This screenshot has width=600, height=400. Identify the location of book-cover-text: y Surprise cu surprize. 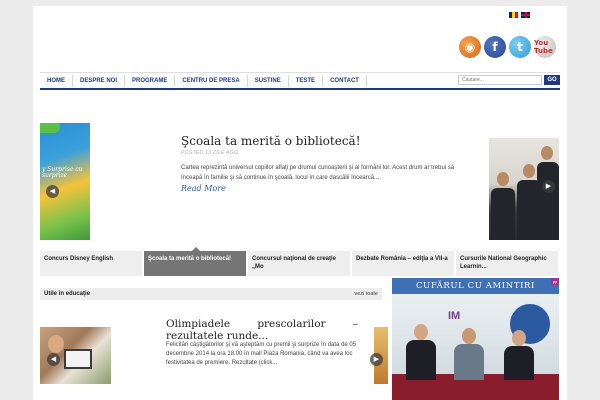
(62, 172).